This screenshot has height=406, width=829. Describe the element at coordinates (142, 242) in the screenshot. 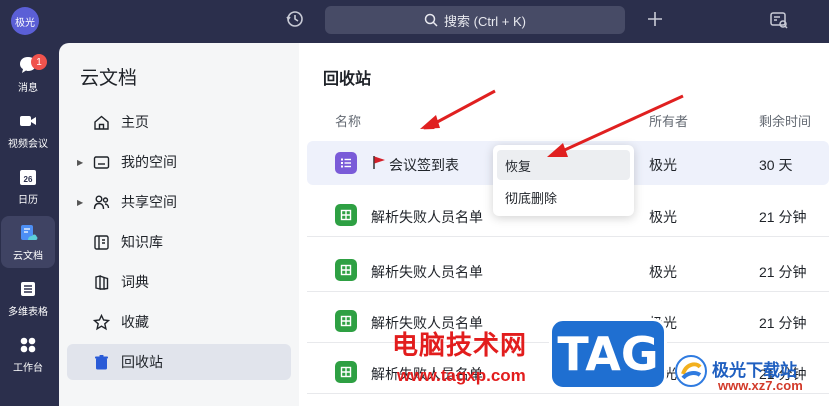

I see `nav-label: 知识库` at that location.